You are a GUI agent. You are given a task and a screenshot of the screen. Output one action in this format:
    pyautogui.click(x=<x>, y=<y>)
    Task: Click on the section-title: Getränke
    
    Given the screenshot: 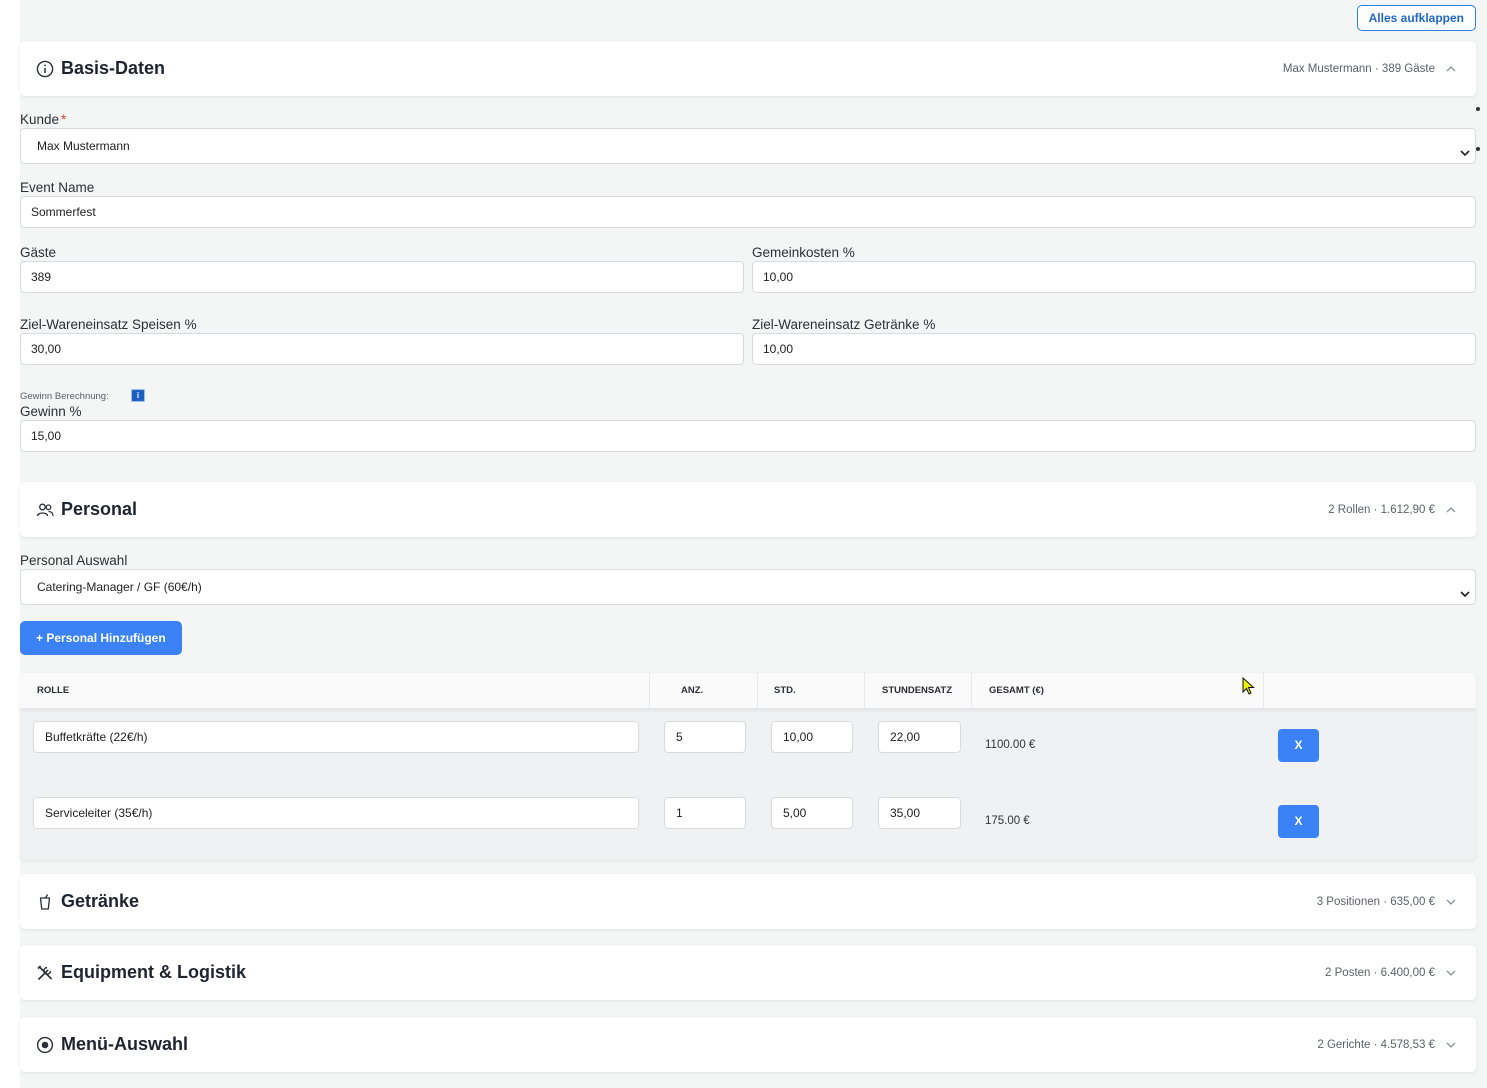 What is the action you would take?
    pyautogui.click(x=100, y=901)
    